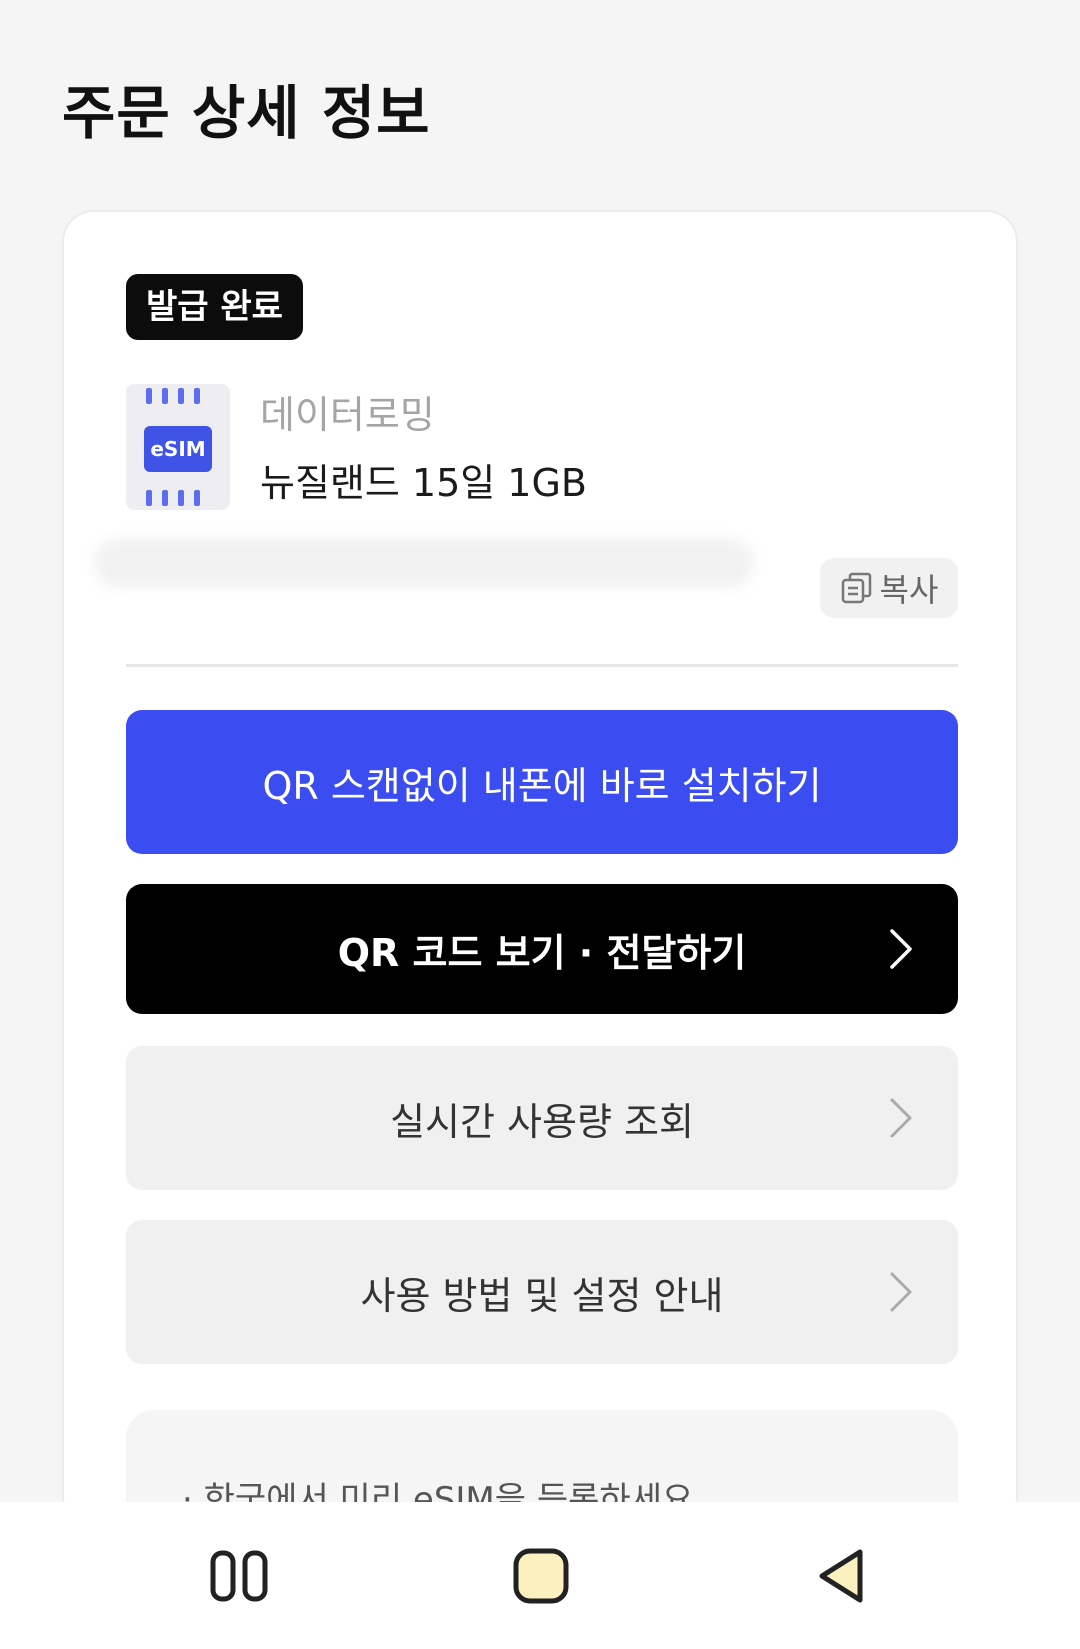  What do you see at coordinates (542, 952) in the screenshot?
I see `qr-code-label: QR 코드 보기 · 전달하기` at bounding box center [542, 952].